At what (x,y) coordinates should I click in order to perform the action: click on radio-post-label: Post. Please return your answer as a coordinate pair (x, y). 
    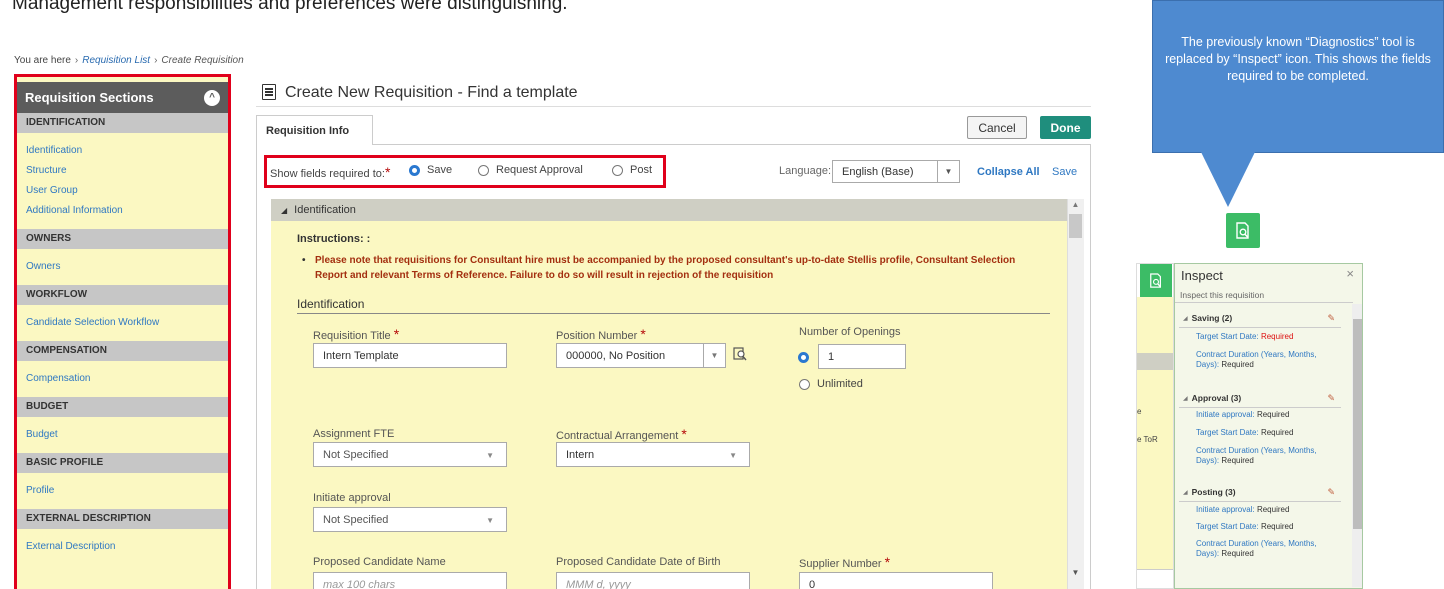
    Looking at the image, I should click on (641, 170).